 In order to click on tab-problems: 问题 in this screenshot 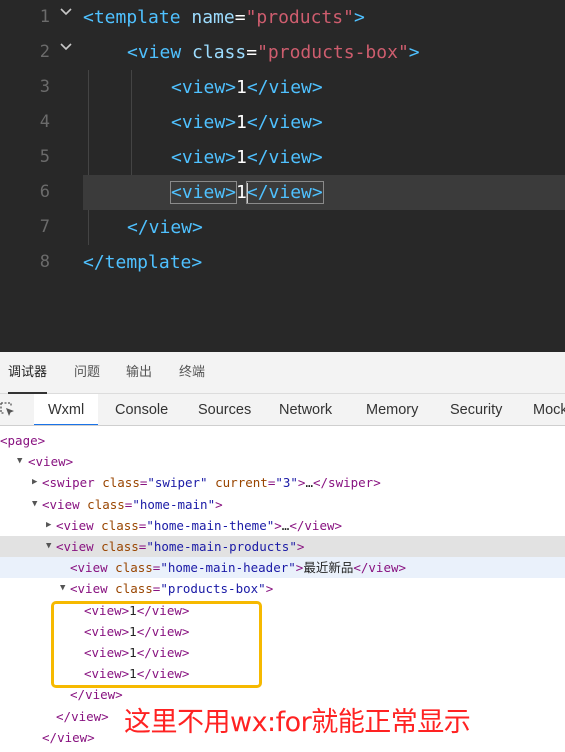, I will do `click(87, 373)`.